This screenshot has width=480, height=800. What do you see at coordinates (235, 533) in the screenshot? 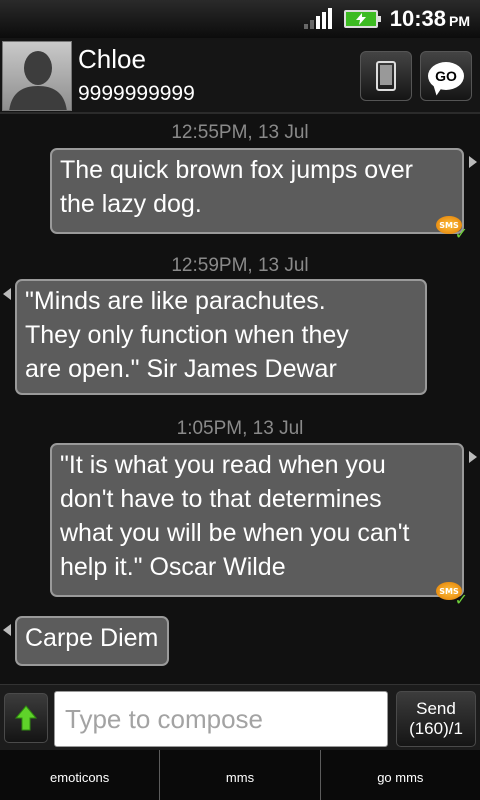
I see `message-line: what you will be when you can't` at bounding box center [235, 533].